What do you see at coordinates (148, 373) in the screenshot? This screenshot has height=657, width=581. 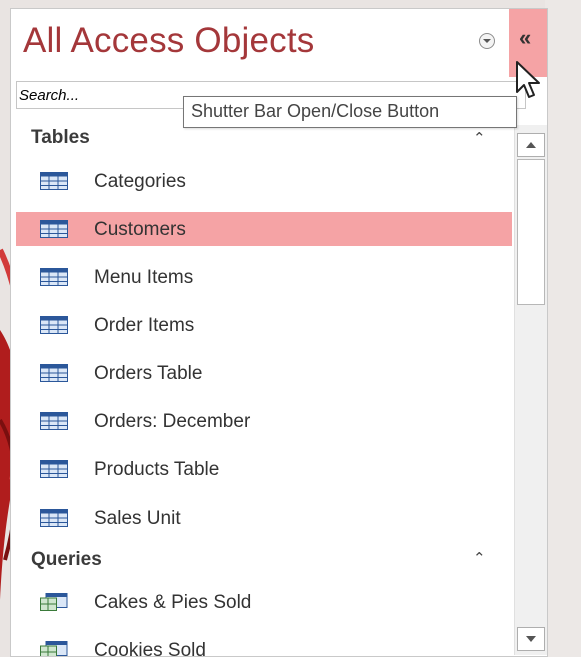 I see `list-item-label: Orders Table` at bounding box center [148, 373].